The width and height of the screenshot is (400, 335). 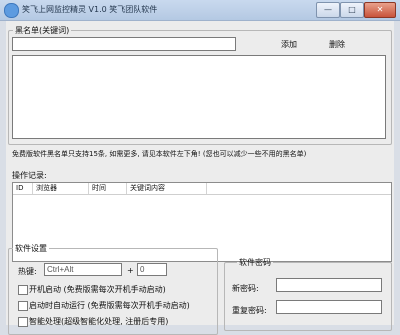 I want to click on confirm-password-label: 重复密码:, so click(x=249, y=310).